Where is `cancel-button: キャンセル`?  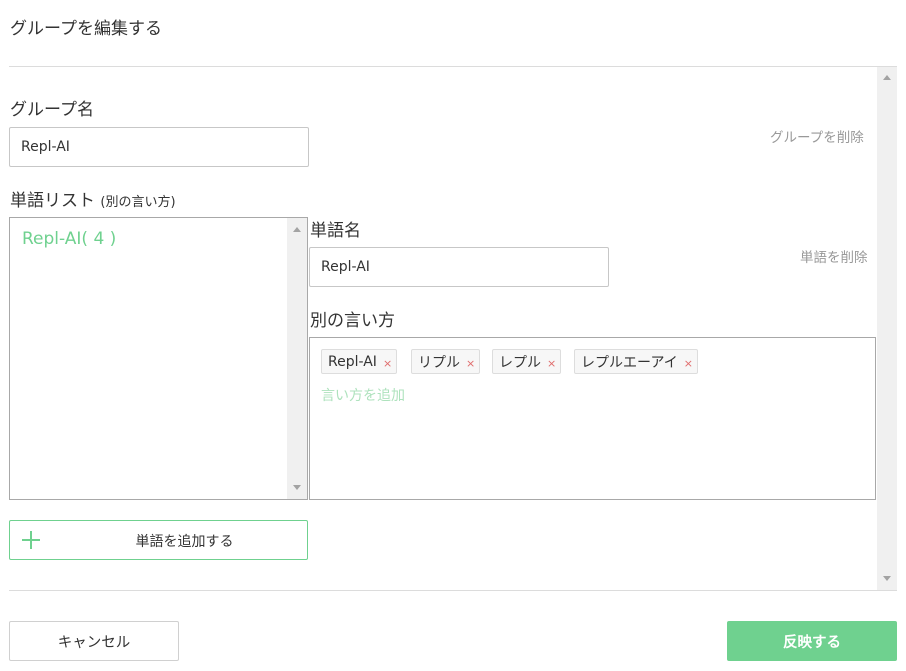
cancel-button: キャンセル is located at coordinates (94, 641).